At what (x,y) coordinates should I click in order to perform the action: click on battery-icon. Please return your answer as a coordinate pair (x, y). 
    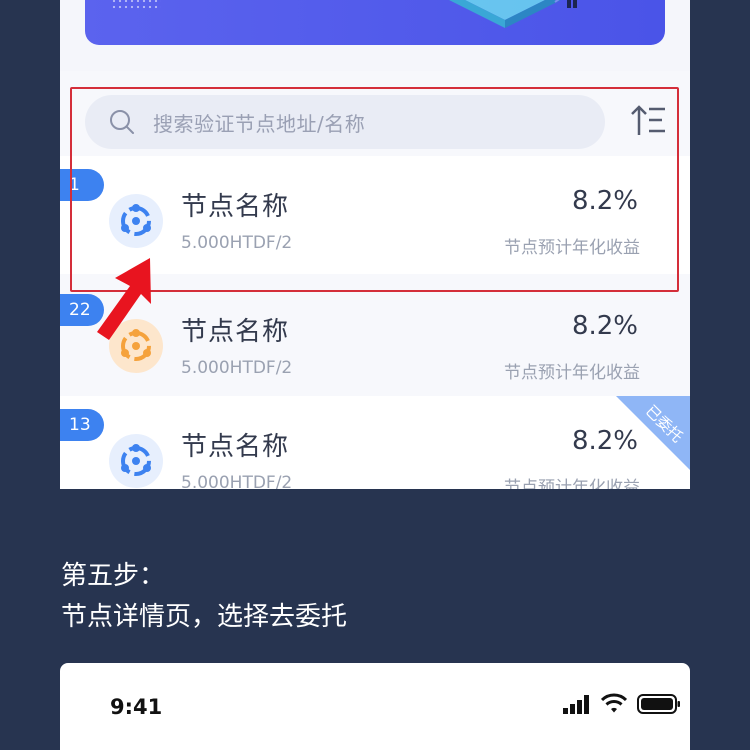
    Looking at the image, I should click on (658, 704).